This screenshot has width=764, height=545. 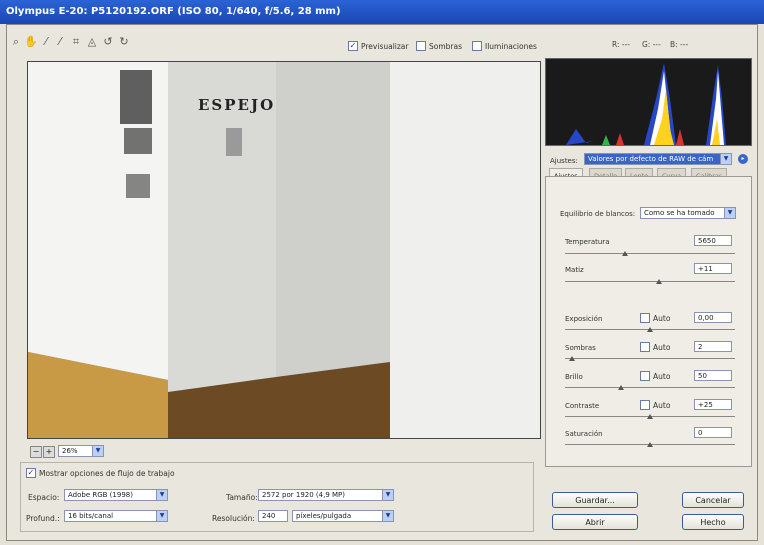 What do you see at coordinates (651, 44) in the screenshot?
I see `rgb-readout-g: G: ---` at bounding box center [651, 44].